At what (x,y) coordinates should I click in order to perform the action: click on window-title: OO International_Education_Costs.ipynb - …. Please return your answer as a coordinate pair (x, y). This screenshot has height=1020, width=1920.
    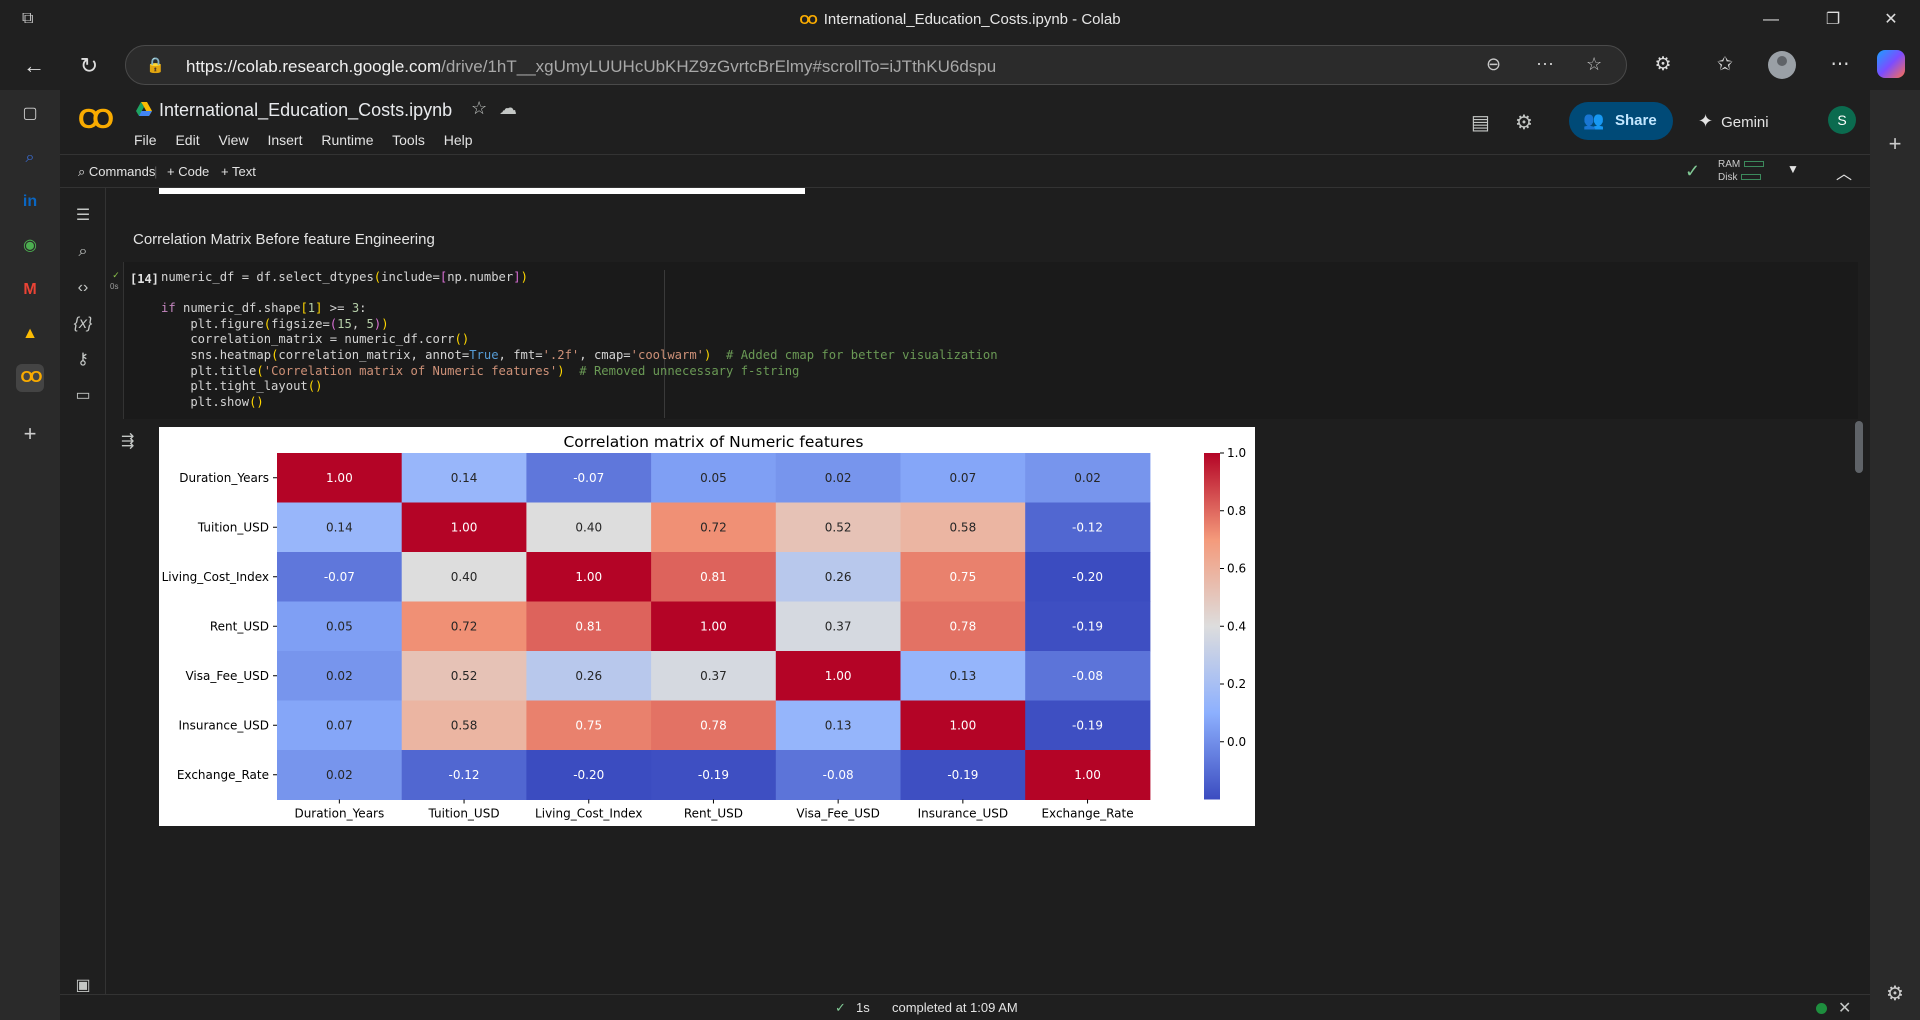
    Looking at the image, I should click on (960, 19).